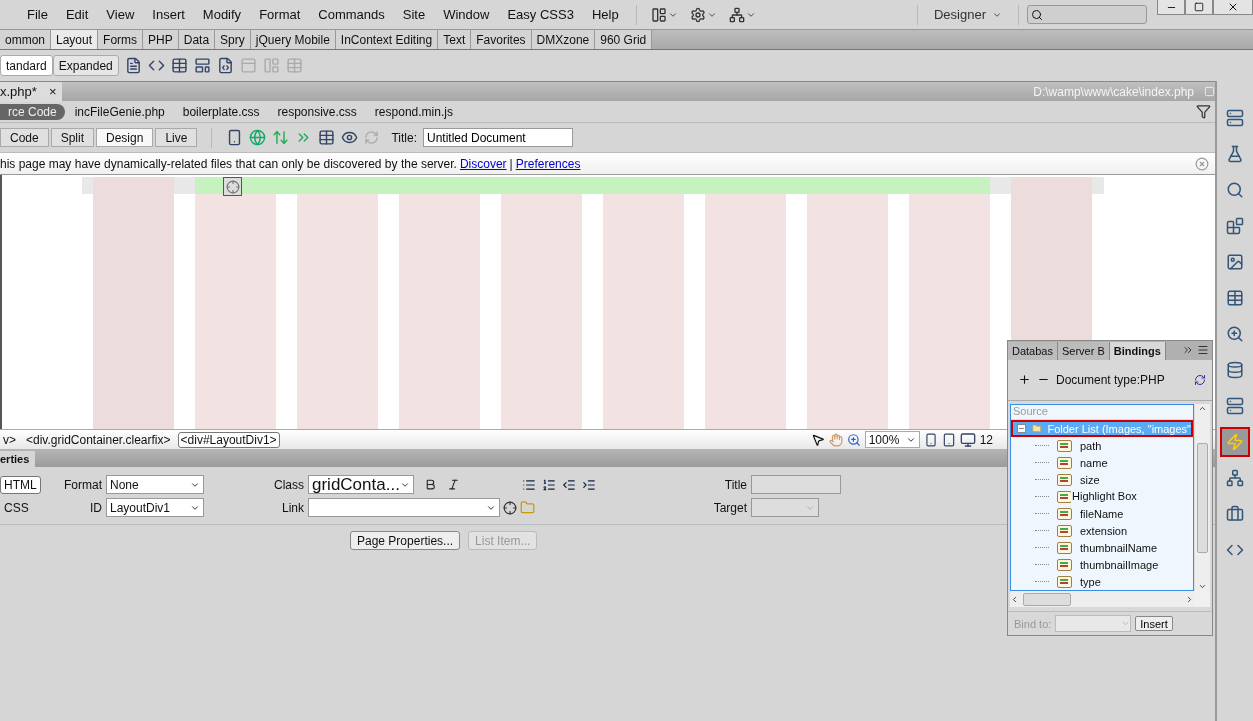  I want to click on panel-tab: Server B, so click(1084, 350).